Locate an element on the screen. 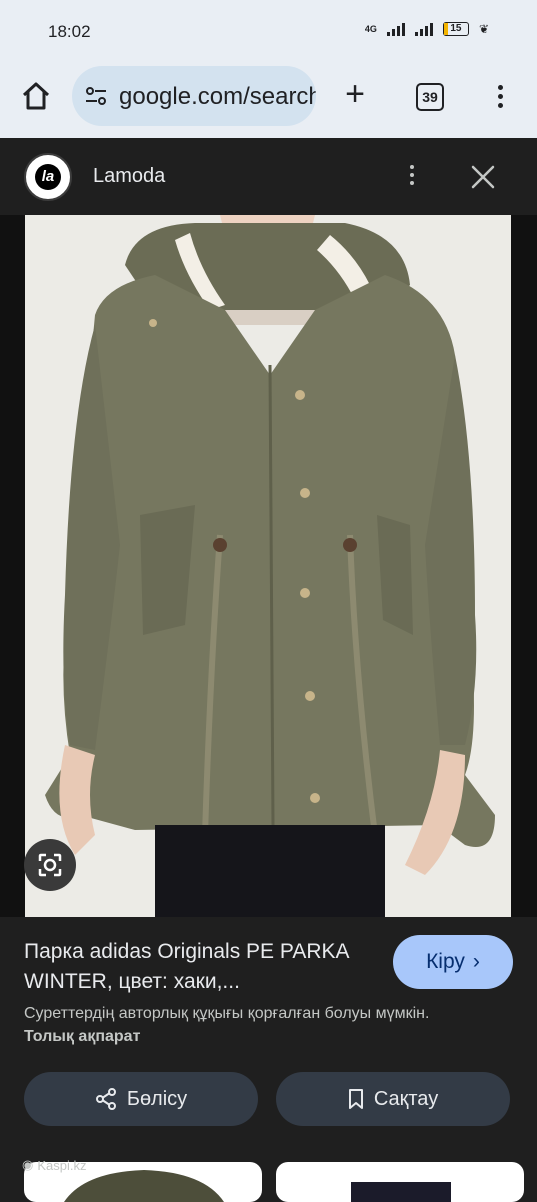 This screenshot has width=537, height=1202. lens-search-icon is located at coordinates (50, 865).